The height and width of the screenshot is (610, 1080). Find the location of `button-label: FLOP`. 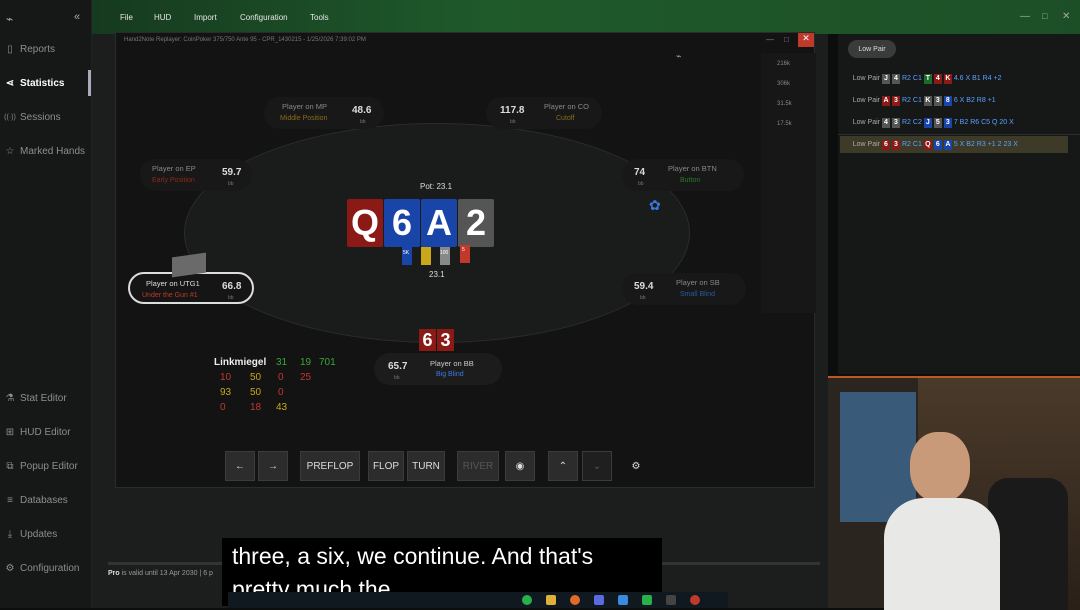

button-label: FLOP is located at coordinates (386, 466).